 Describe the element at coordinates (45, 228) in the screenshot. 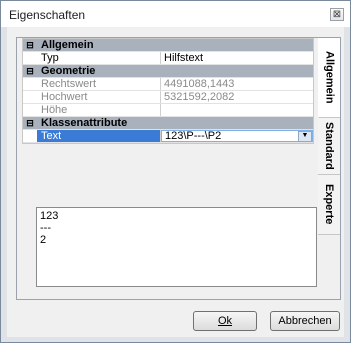

I see `editor-line: ---` at that location.